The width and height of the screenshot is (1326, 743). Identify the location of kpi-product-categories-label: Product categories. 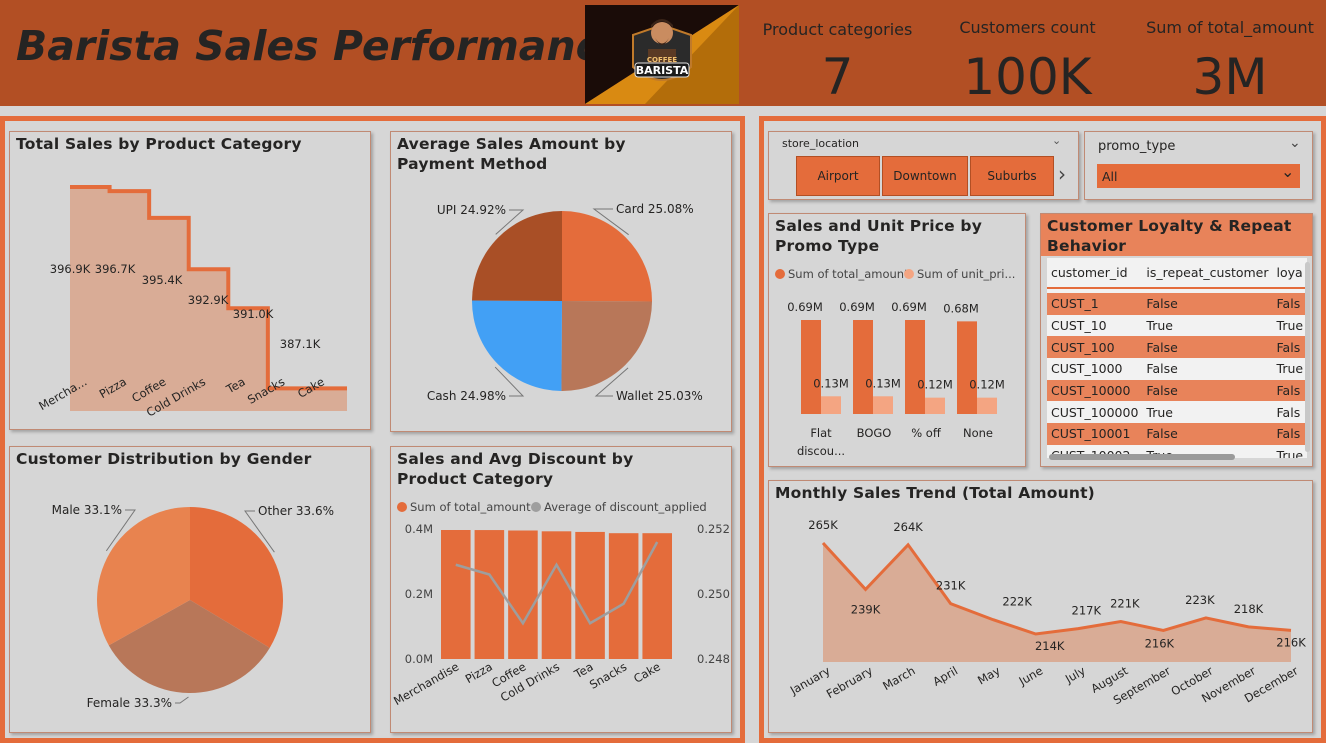
(837, 29).